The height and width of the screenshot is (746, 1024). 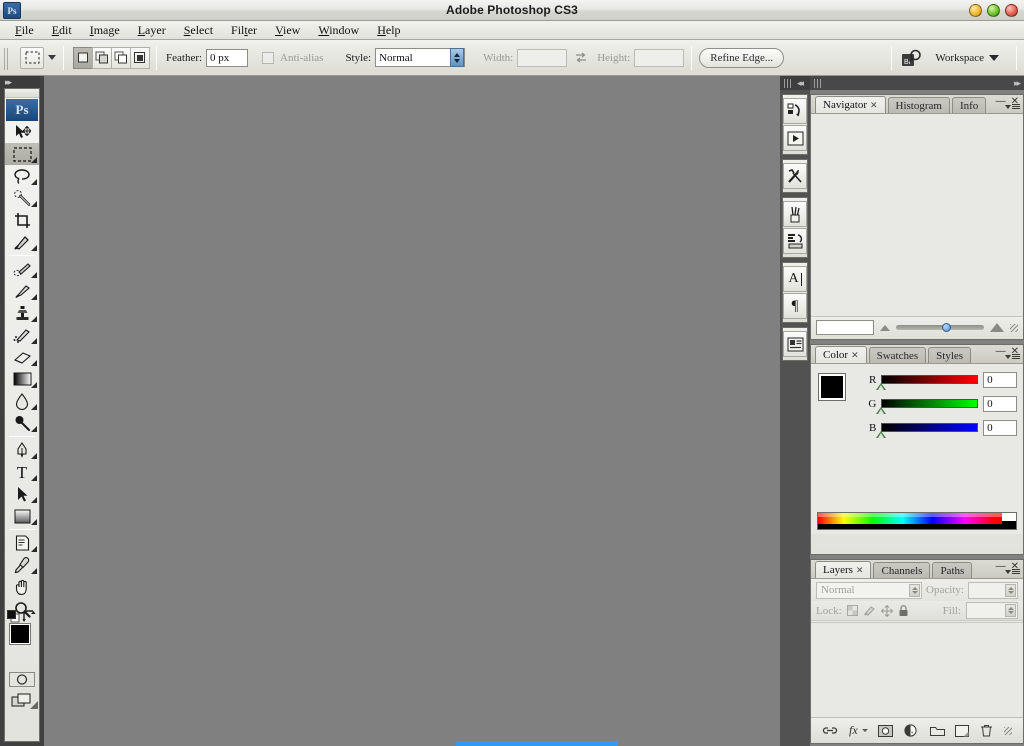 I want to click on crop-tool, so click(x=22, y=220).